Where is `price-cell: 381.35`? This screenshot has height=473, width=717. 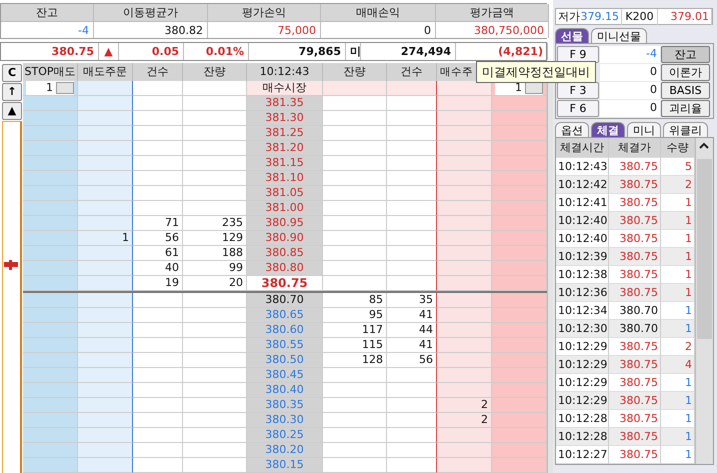 price-cell: 381.35 is located at coordinates (285, 103).